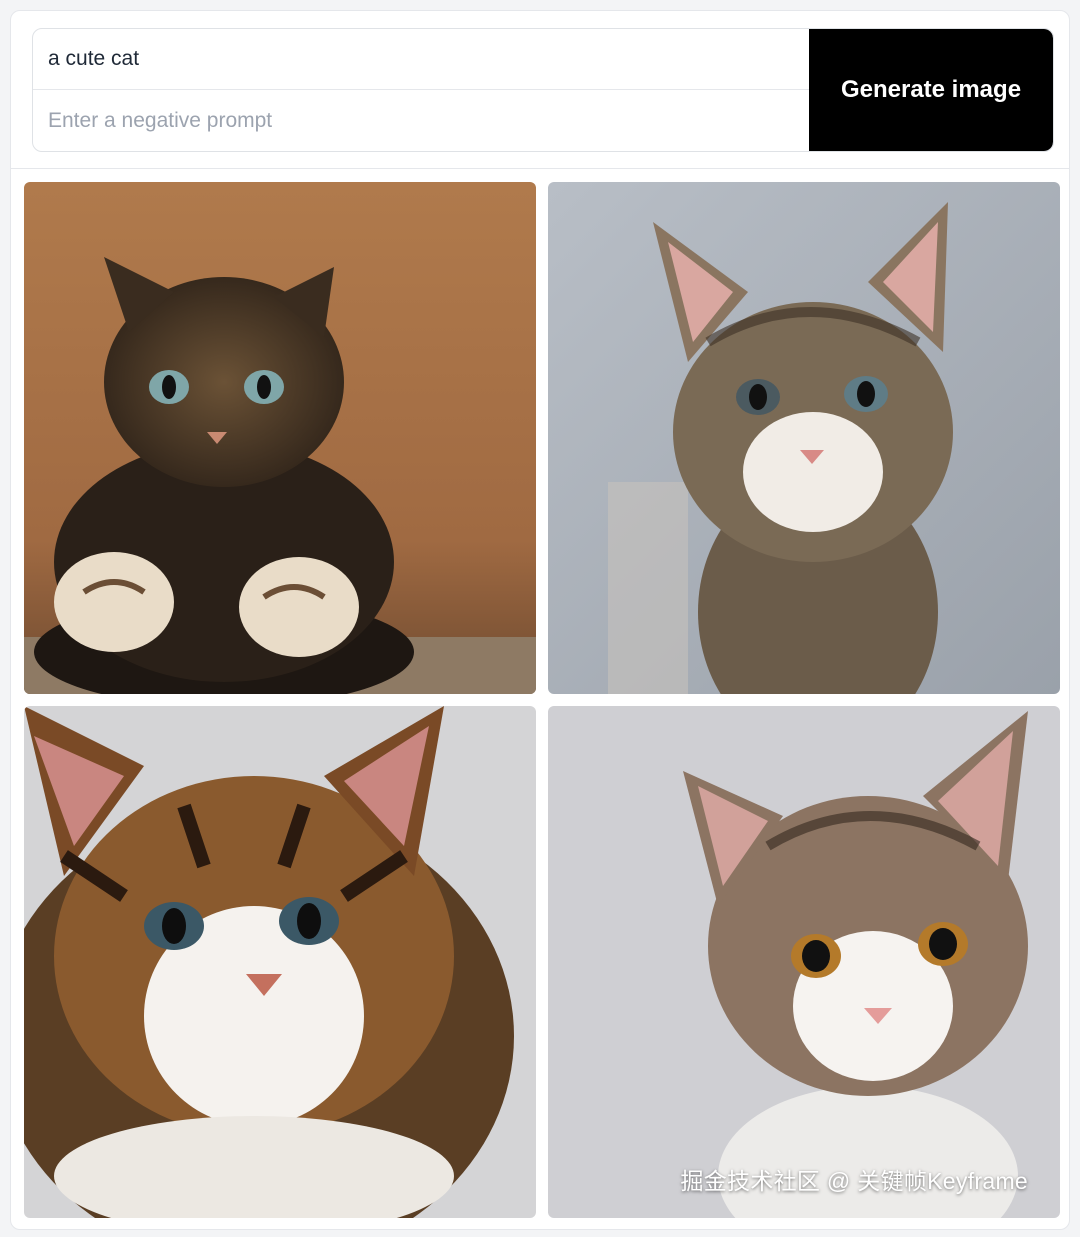 The image size is (1080, 1237). I want to click on divider, so click(540, 168).